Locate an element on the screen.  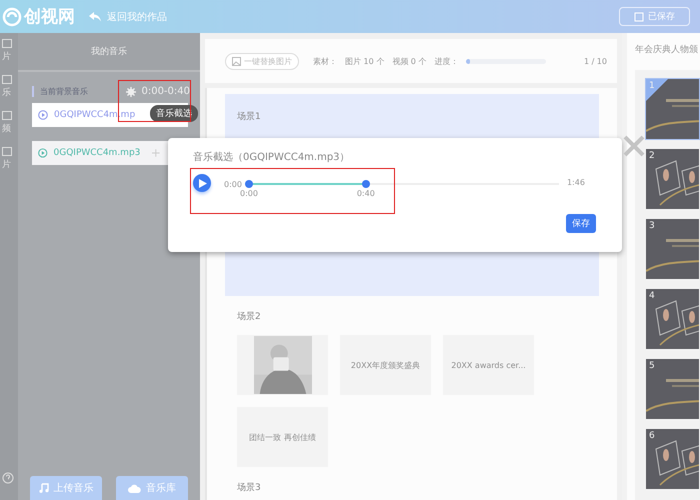
start-time: 0:00 is located at coordinates (233, 184).